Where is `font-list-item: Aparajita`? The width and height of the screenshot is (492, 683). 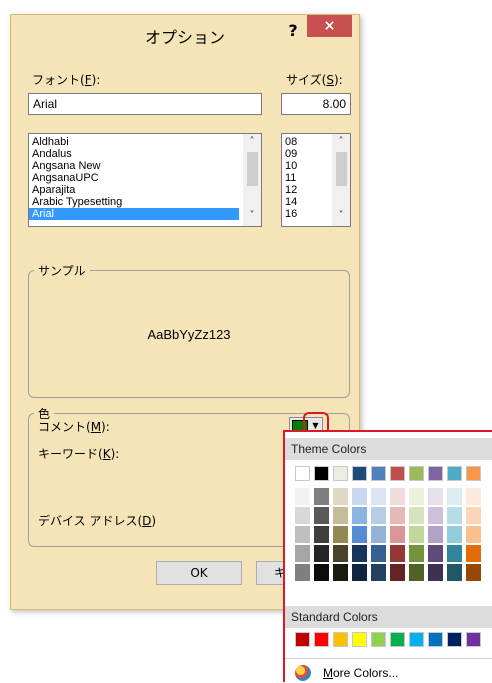
font-list-item: Aparajita is located at coordinates (134, 190).